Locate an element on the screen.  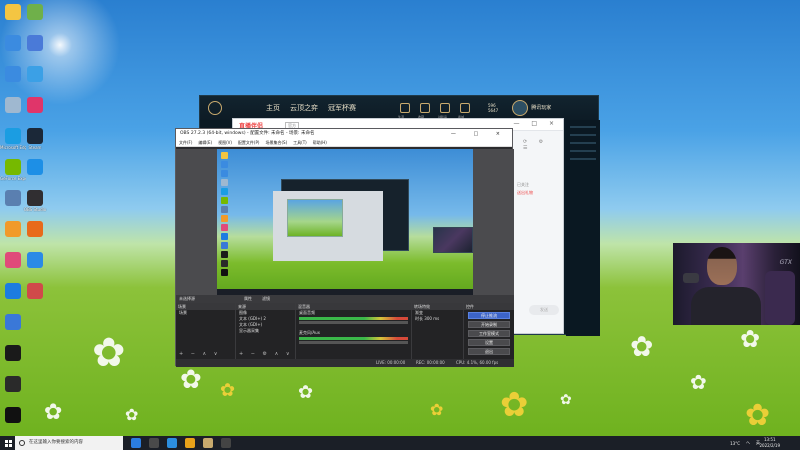
nav-home: 主页 is located at coordinates (273, 108).